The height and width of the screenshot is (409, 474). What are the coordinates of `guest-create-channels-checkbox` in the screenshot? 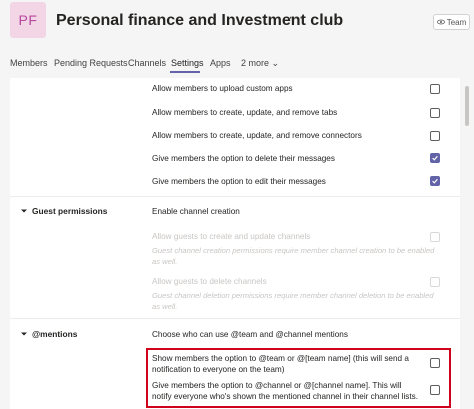 It's located at (435, 237).